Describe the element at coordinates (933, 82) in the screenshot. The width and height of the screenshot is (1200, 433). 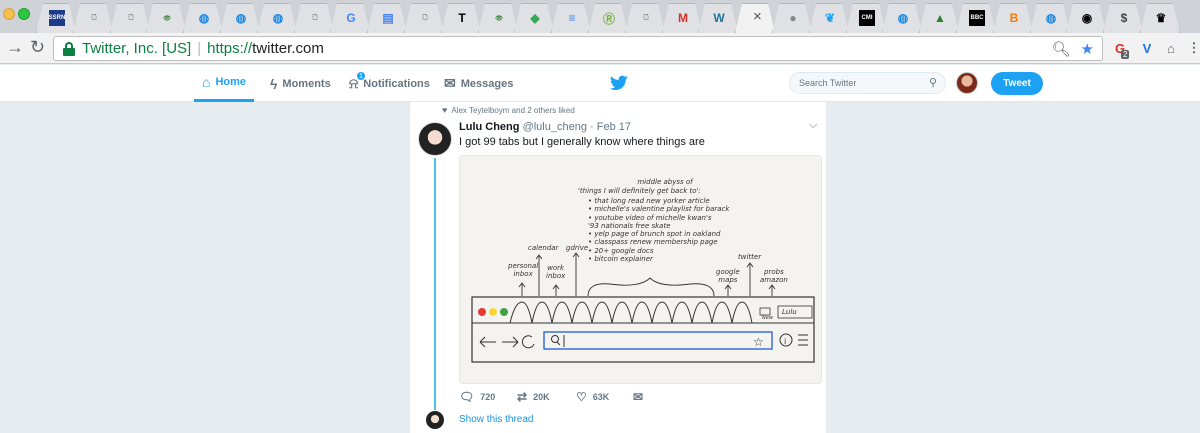
I see `search-icon: ⚲` at that location.